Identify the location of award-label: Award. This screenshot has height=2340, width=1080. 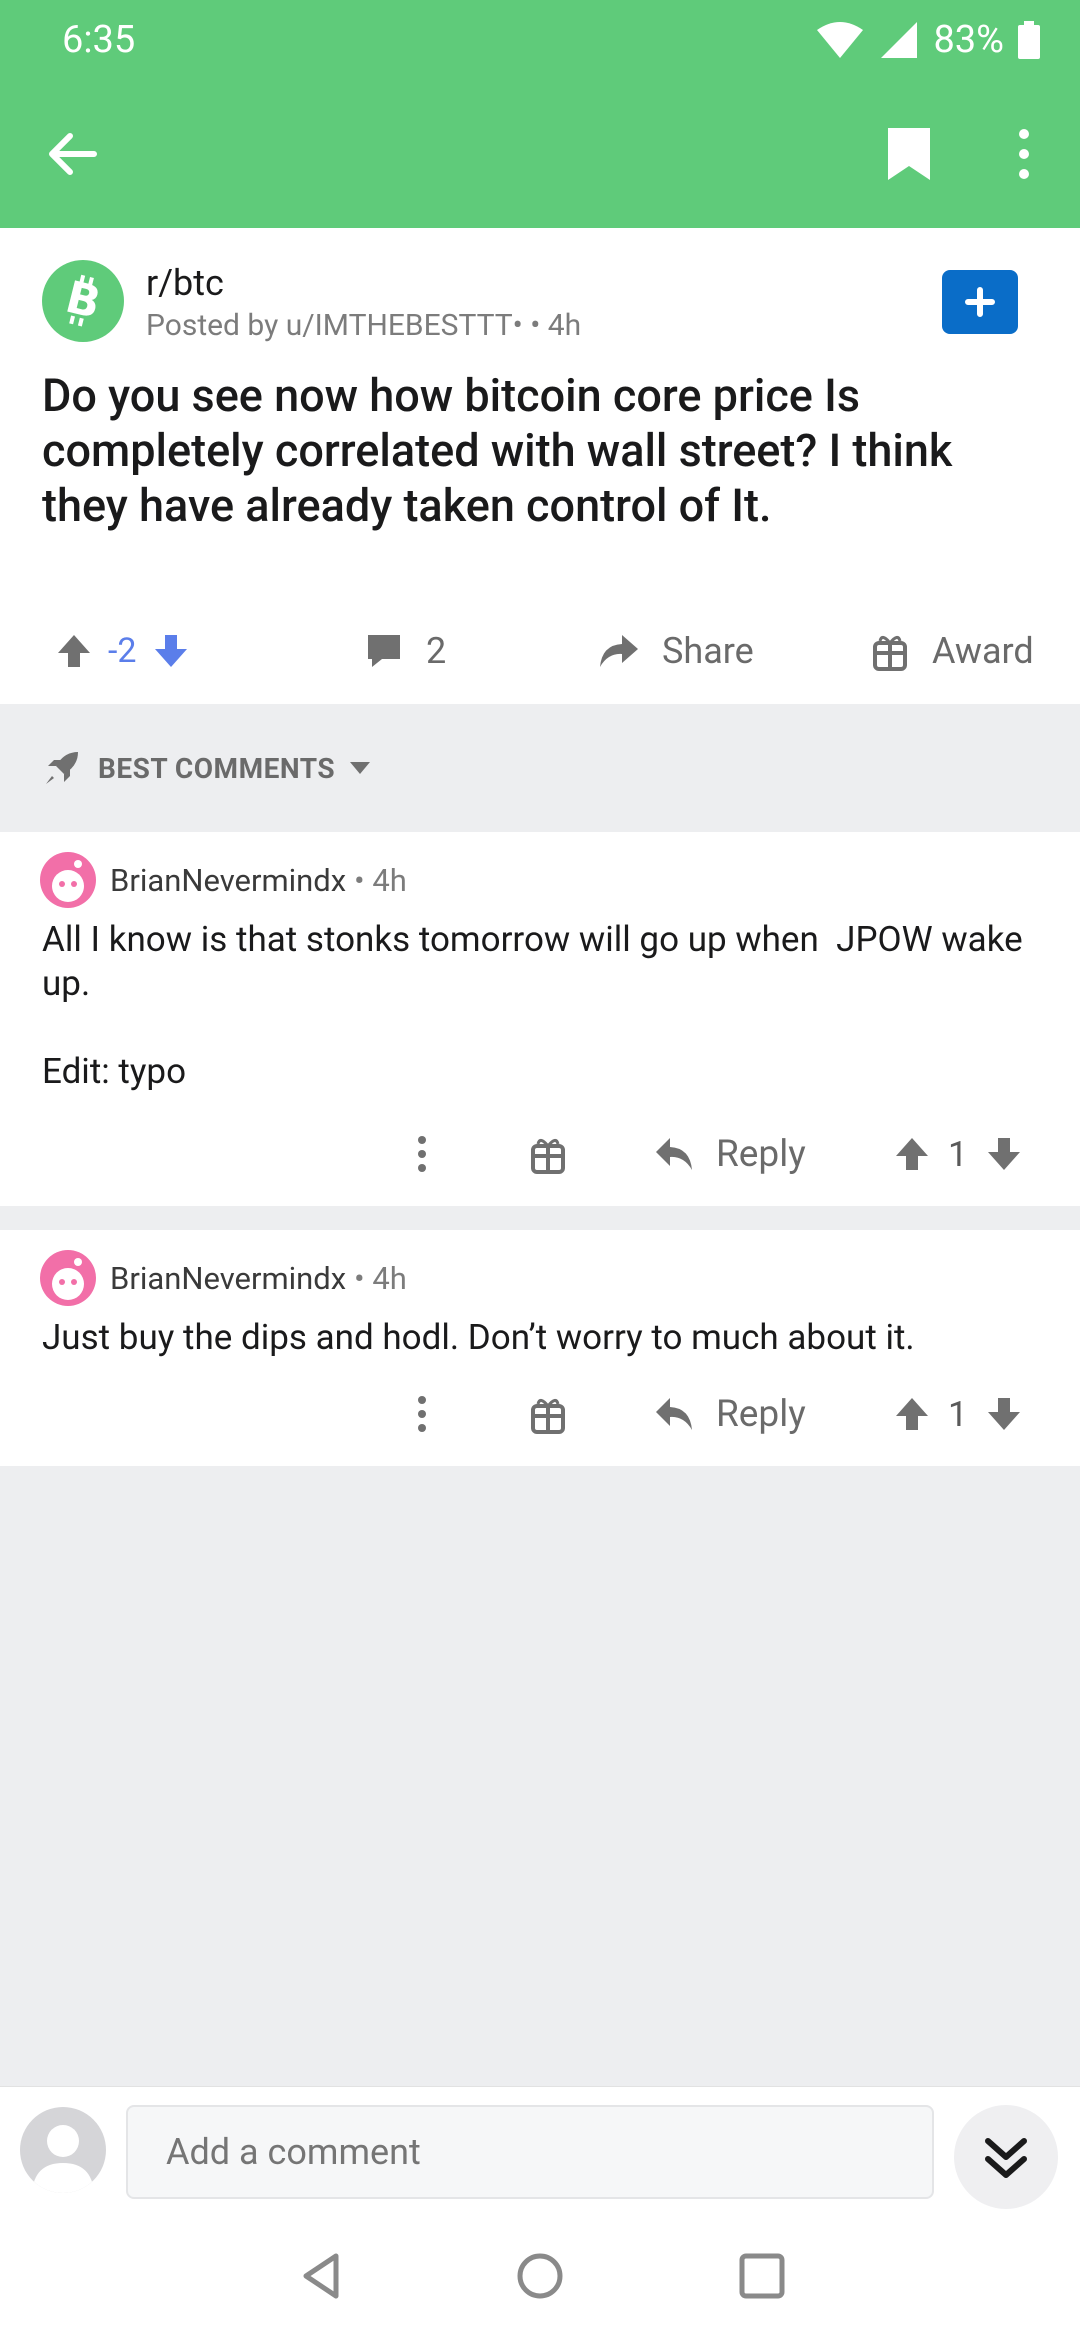
(983, 651).